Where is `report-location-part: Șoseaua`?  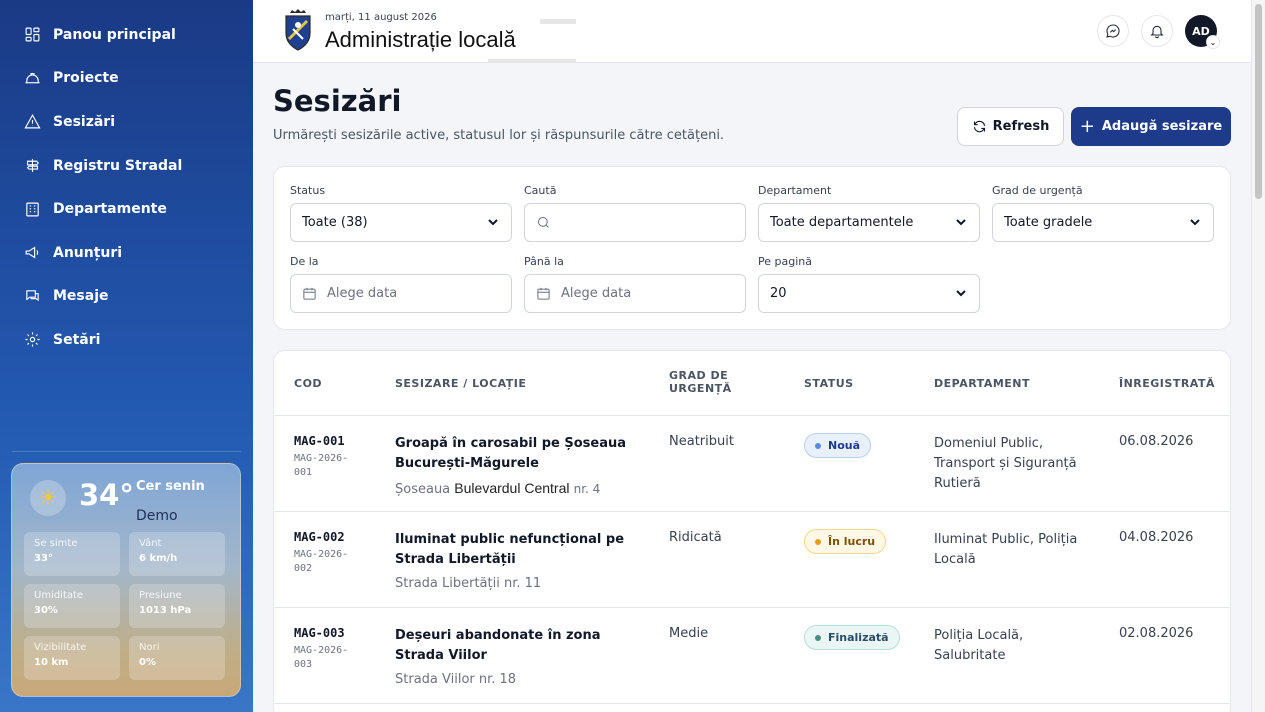
report-location-part: Șoseaua is located at coordinates (423, 489).